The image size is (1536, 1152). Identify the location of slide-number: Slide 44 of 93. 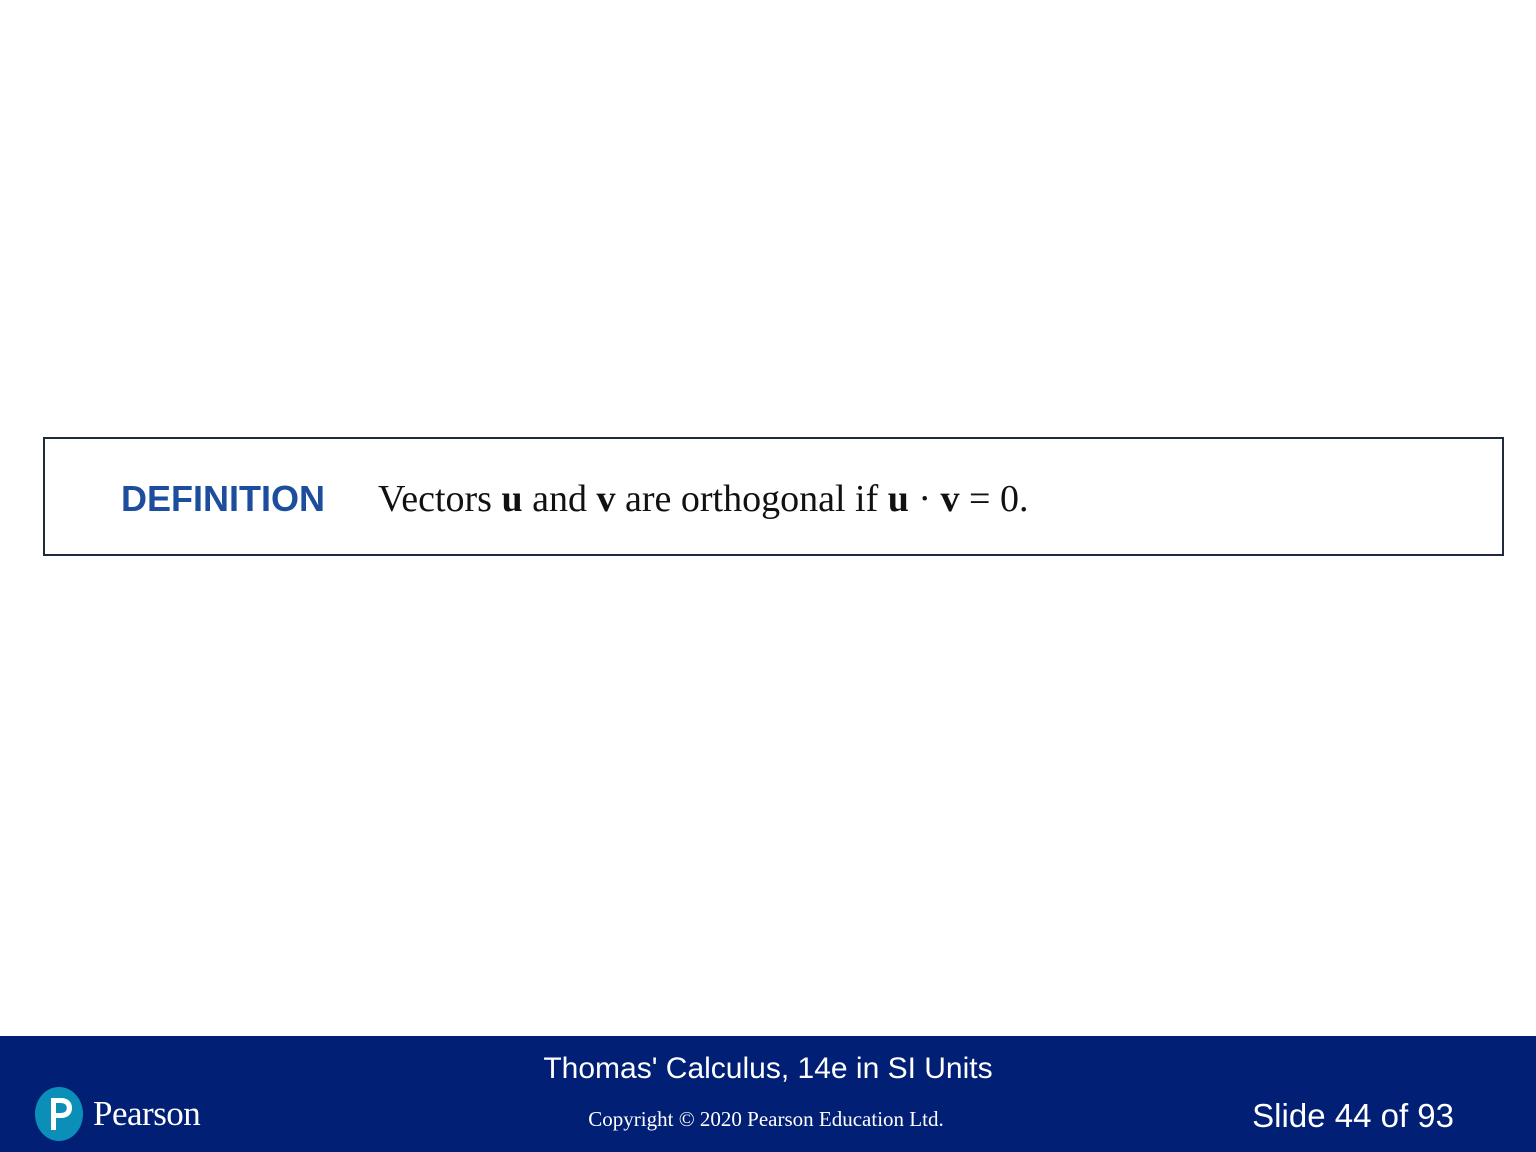
(1353, 1115).